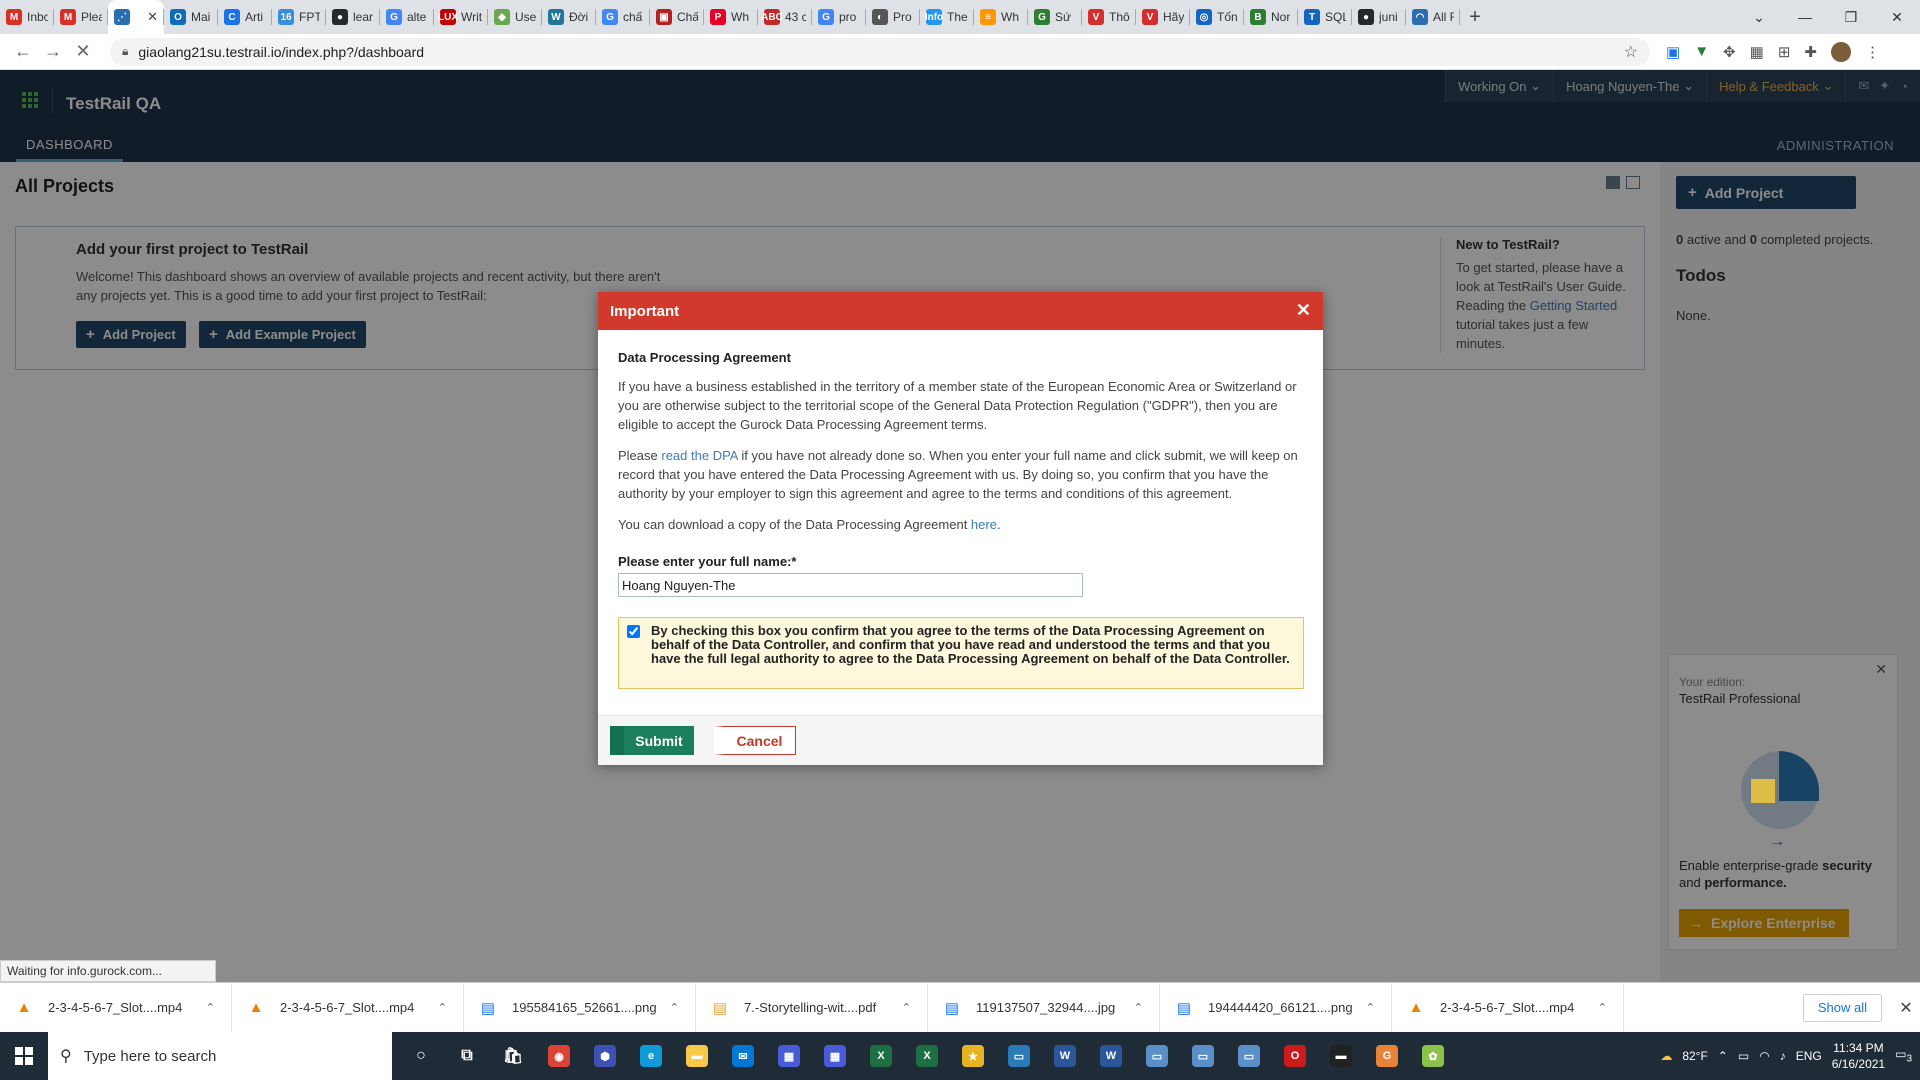 Image resolution: width=1920 pixels, height=1080 pixels. What do you see at coordinates (1743, 1056) in the screenshot?
I see `battery-icon: ▭` at bounding box center [1743, 1056].